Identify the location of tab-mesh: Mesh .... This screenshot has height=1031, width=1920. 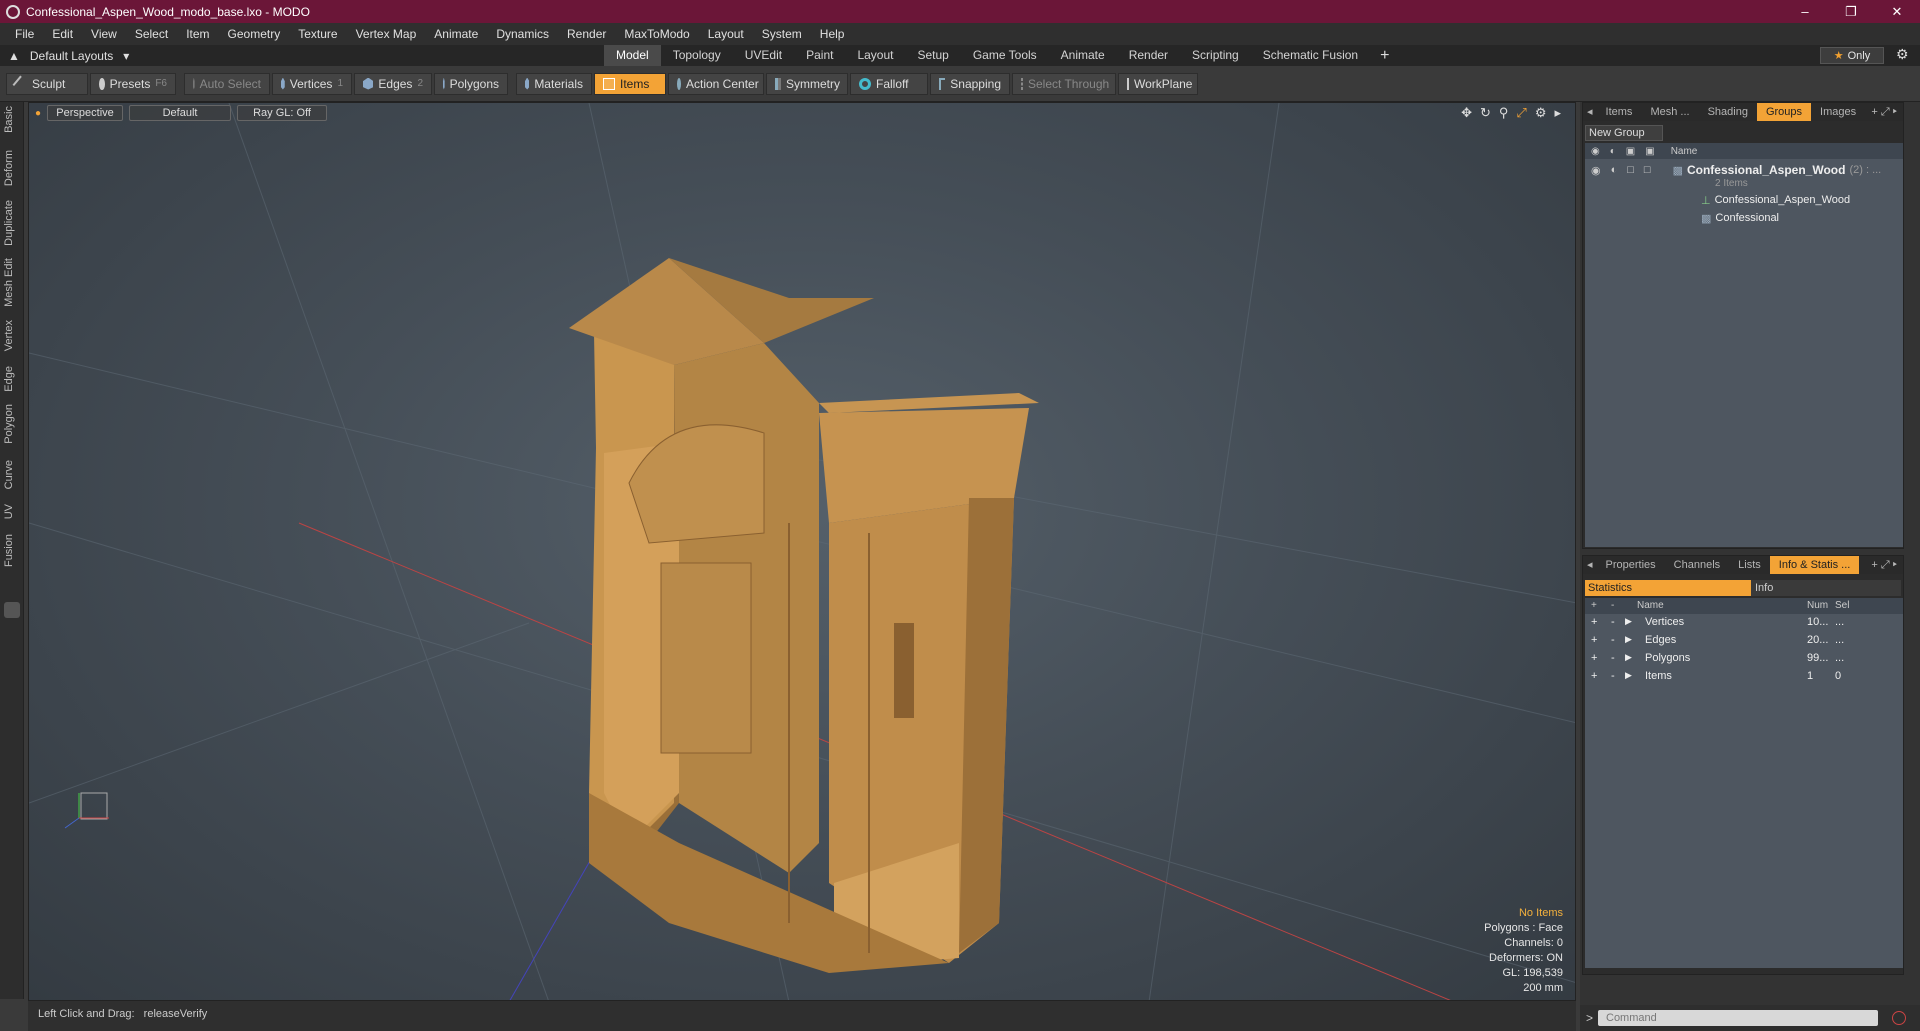
(1669, 112).